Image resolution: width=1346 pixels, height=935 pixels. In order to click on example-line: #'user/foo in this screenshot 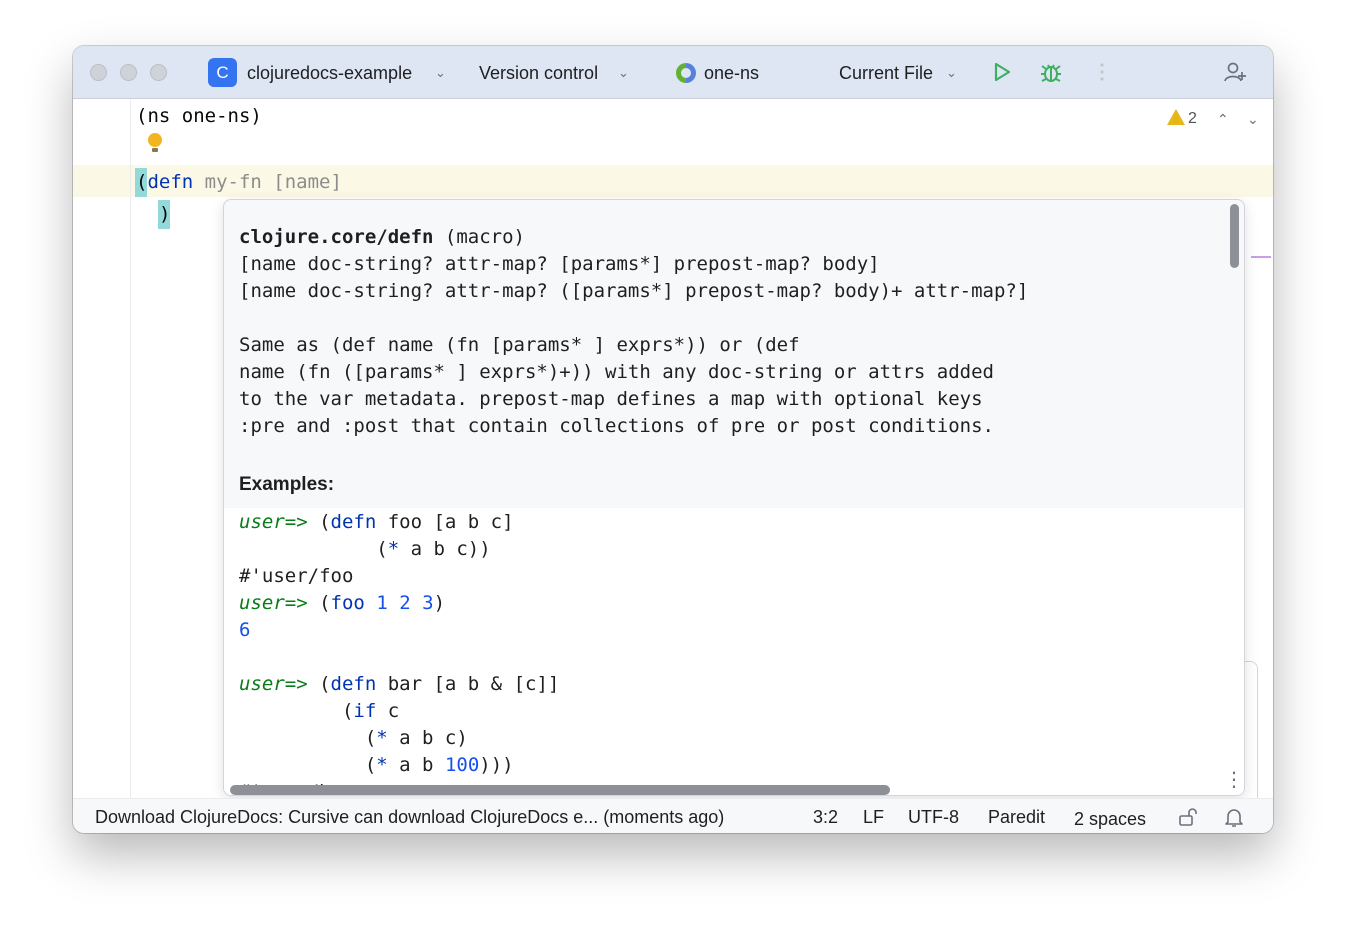, I will do `click(296, 576)`.